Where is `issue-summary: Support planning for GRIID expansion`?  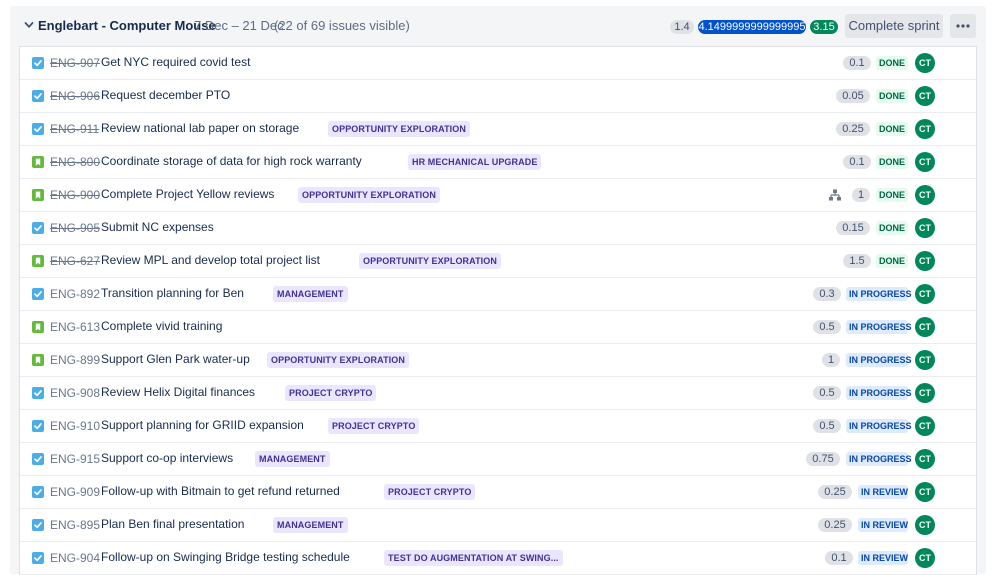 issue-summary: Support planning for GRIID expansion is located at coordinates (202, 425).